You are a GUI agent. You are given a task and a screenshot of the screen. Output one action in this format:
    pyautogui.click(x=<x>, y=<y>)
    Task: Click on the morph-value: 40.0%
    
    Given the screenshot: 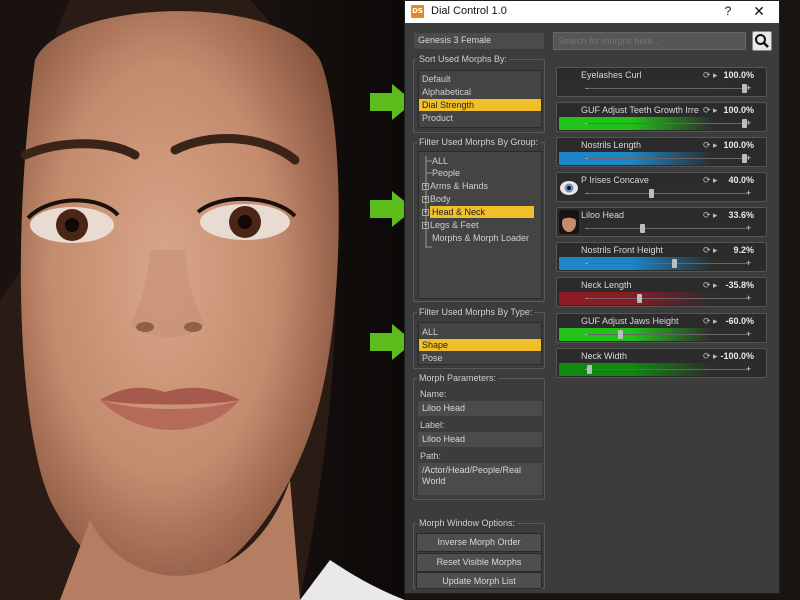 What is the action you would take?
    pyautogui.click(x=741, y=180)
    